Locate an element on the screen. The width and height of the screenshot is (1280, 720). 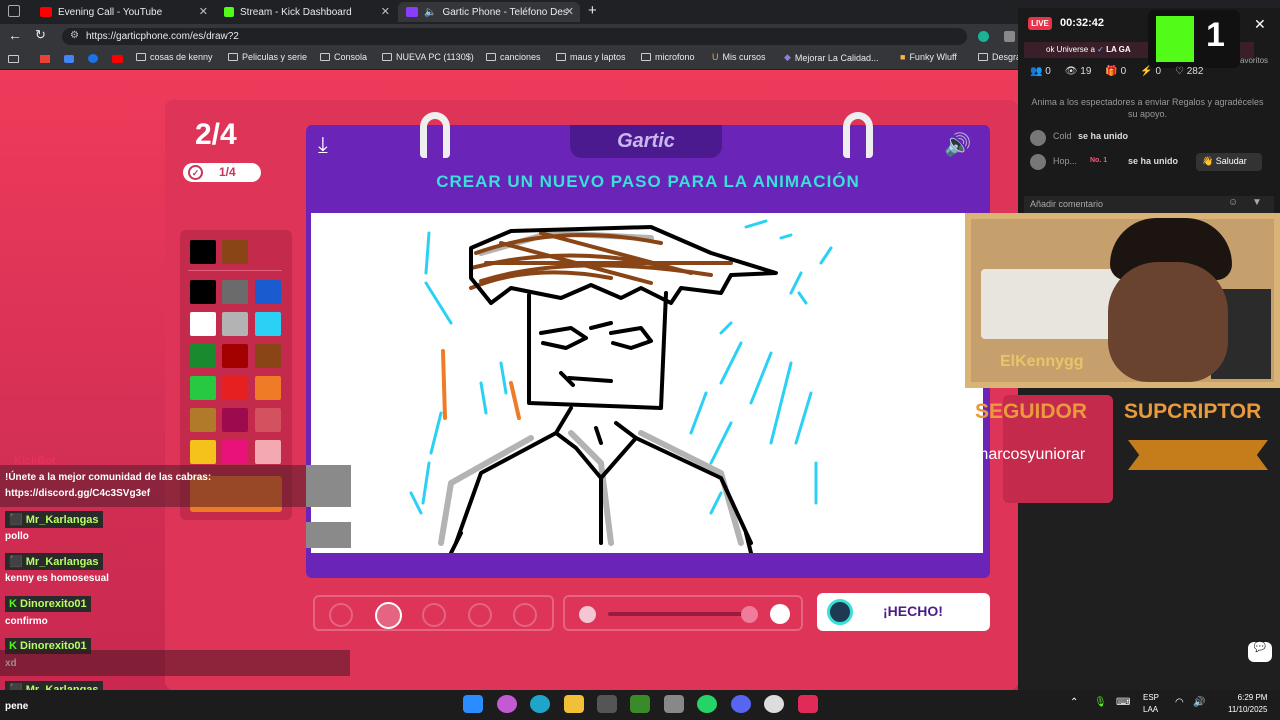
bookmark-item: ■ Funky Wluff is located at coordinates (928, 57).